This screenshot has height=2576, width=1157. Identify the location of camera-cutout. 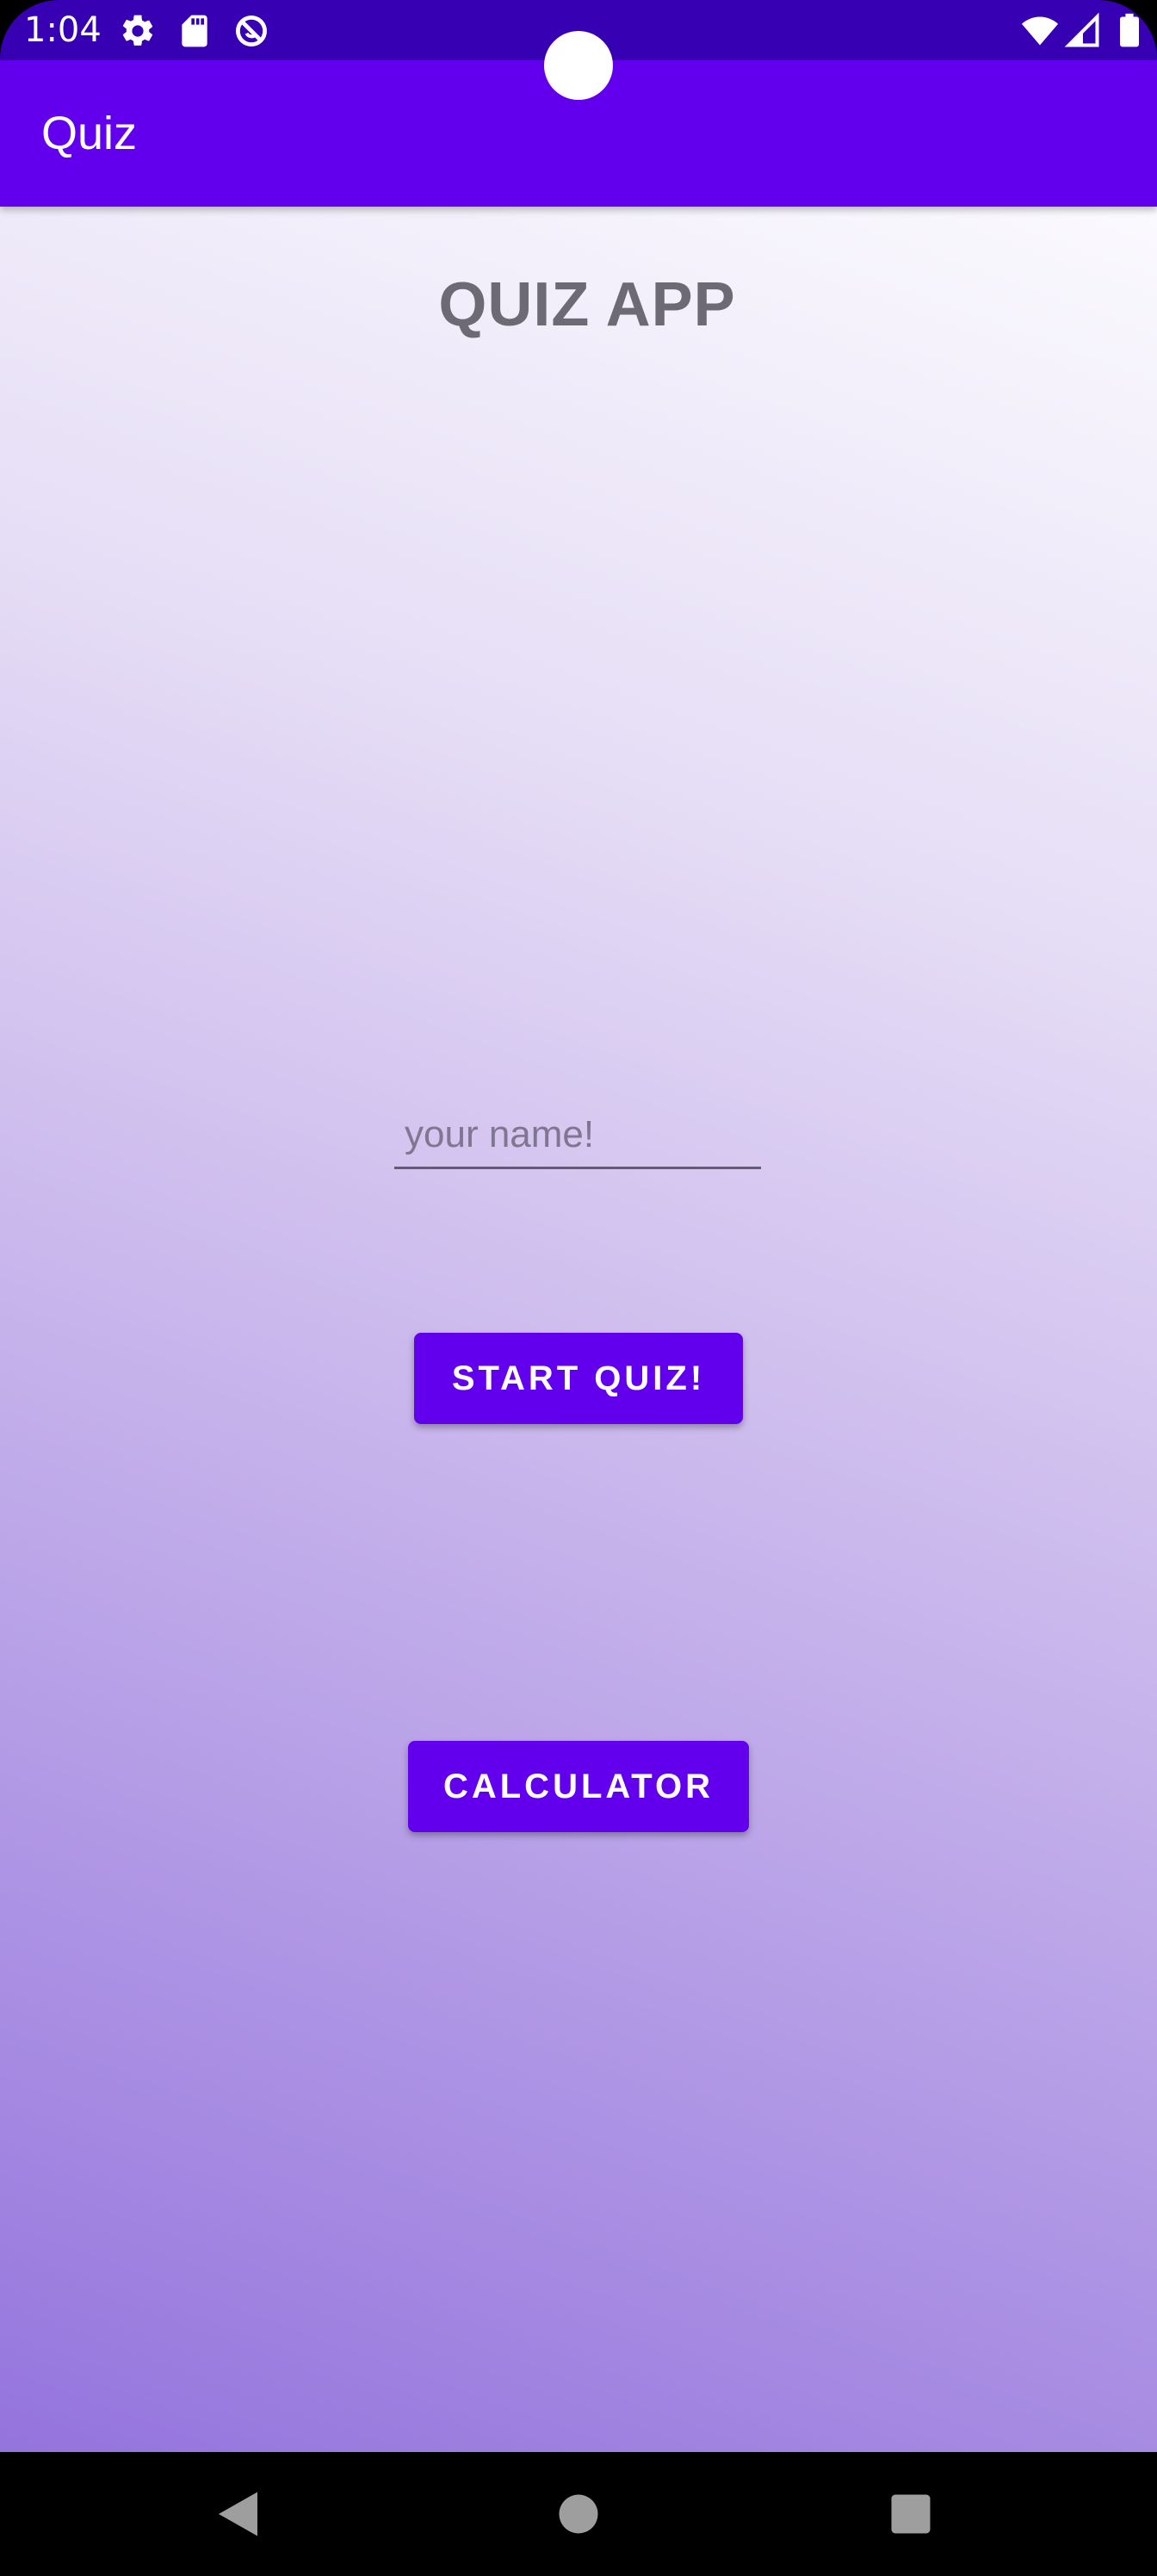
(579, 65).